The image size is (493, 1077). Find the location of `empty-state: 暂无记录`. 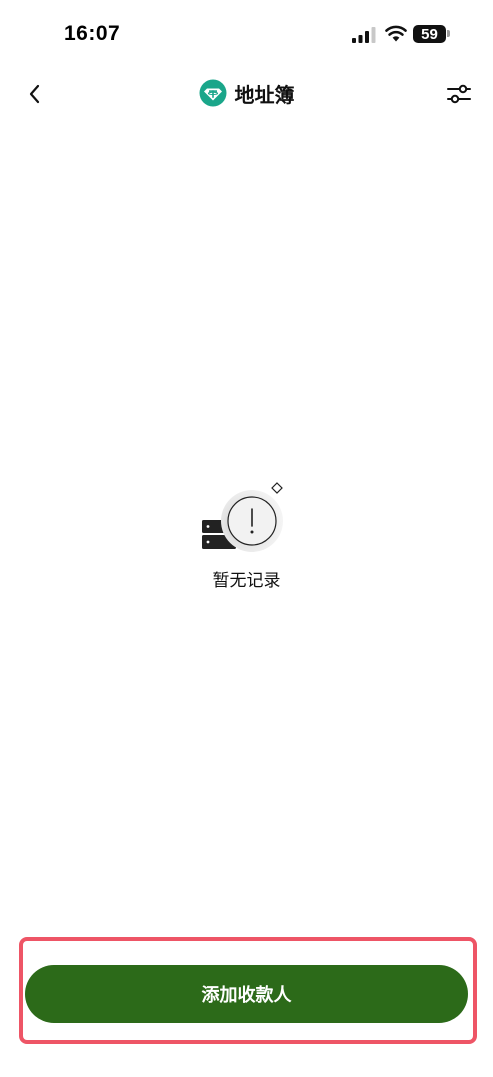

empty-state: 暂无记录 is located at coordinates (246, 534).